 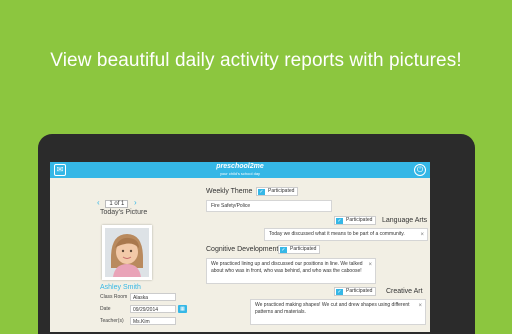 I want to click on page-of: of 1, so click(x=119, y=204).